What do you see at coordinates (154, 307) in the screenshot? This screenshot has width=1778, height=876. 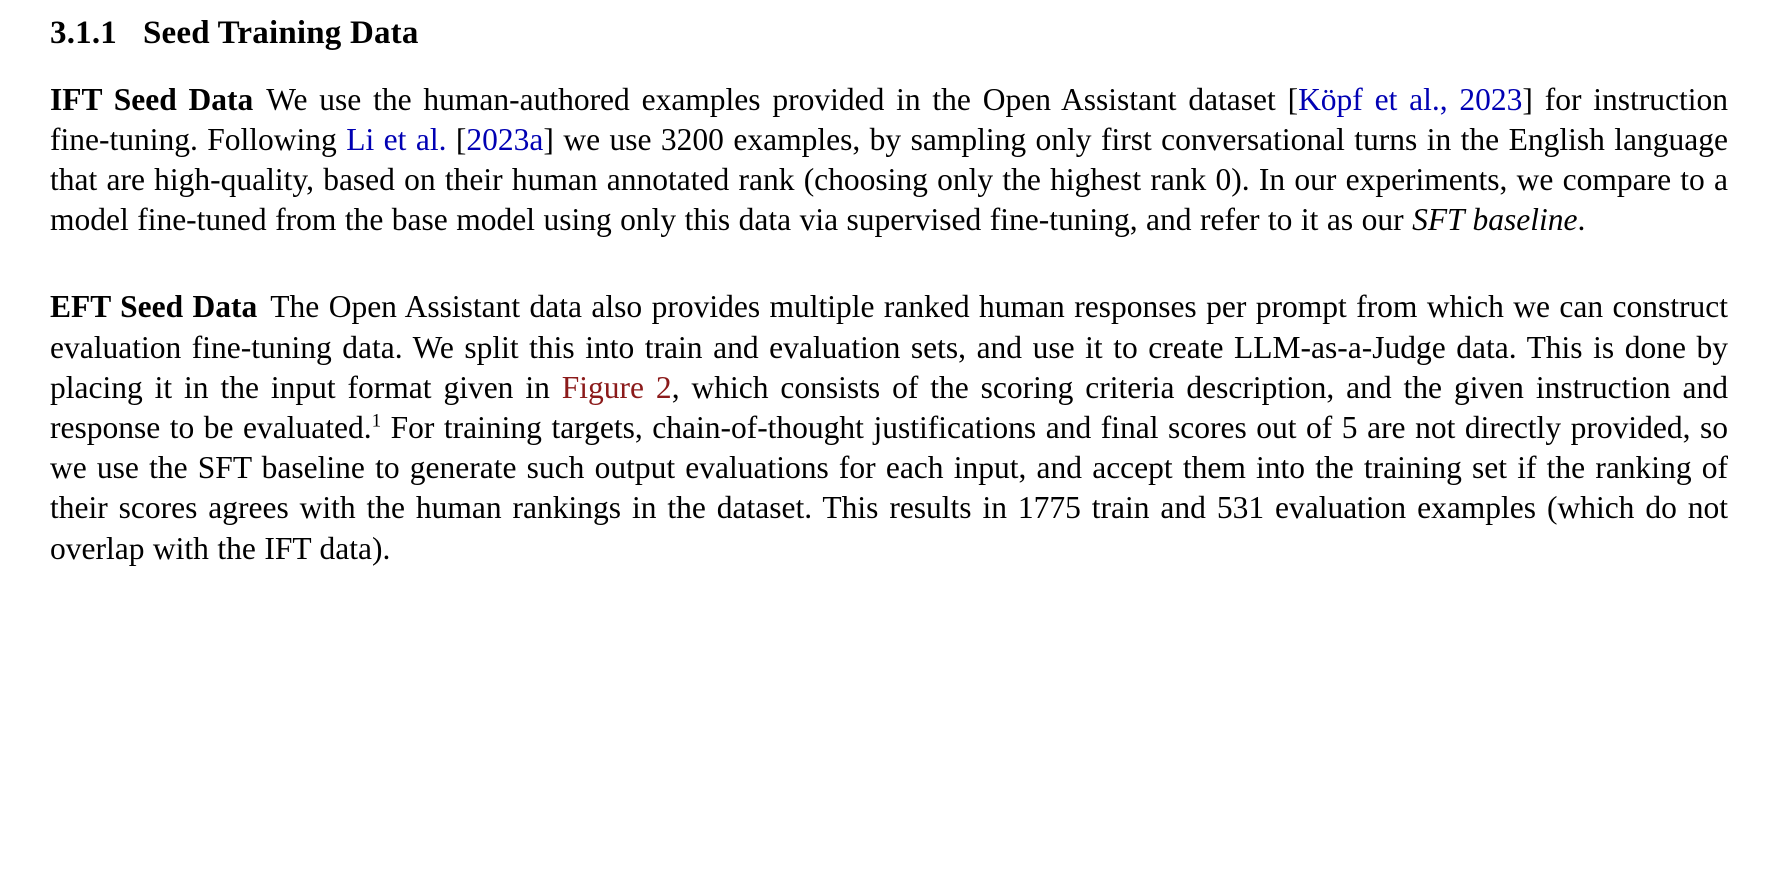 I see `paragraph-lead-in: EFT Seed Data` at bounding box center [154, 307].